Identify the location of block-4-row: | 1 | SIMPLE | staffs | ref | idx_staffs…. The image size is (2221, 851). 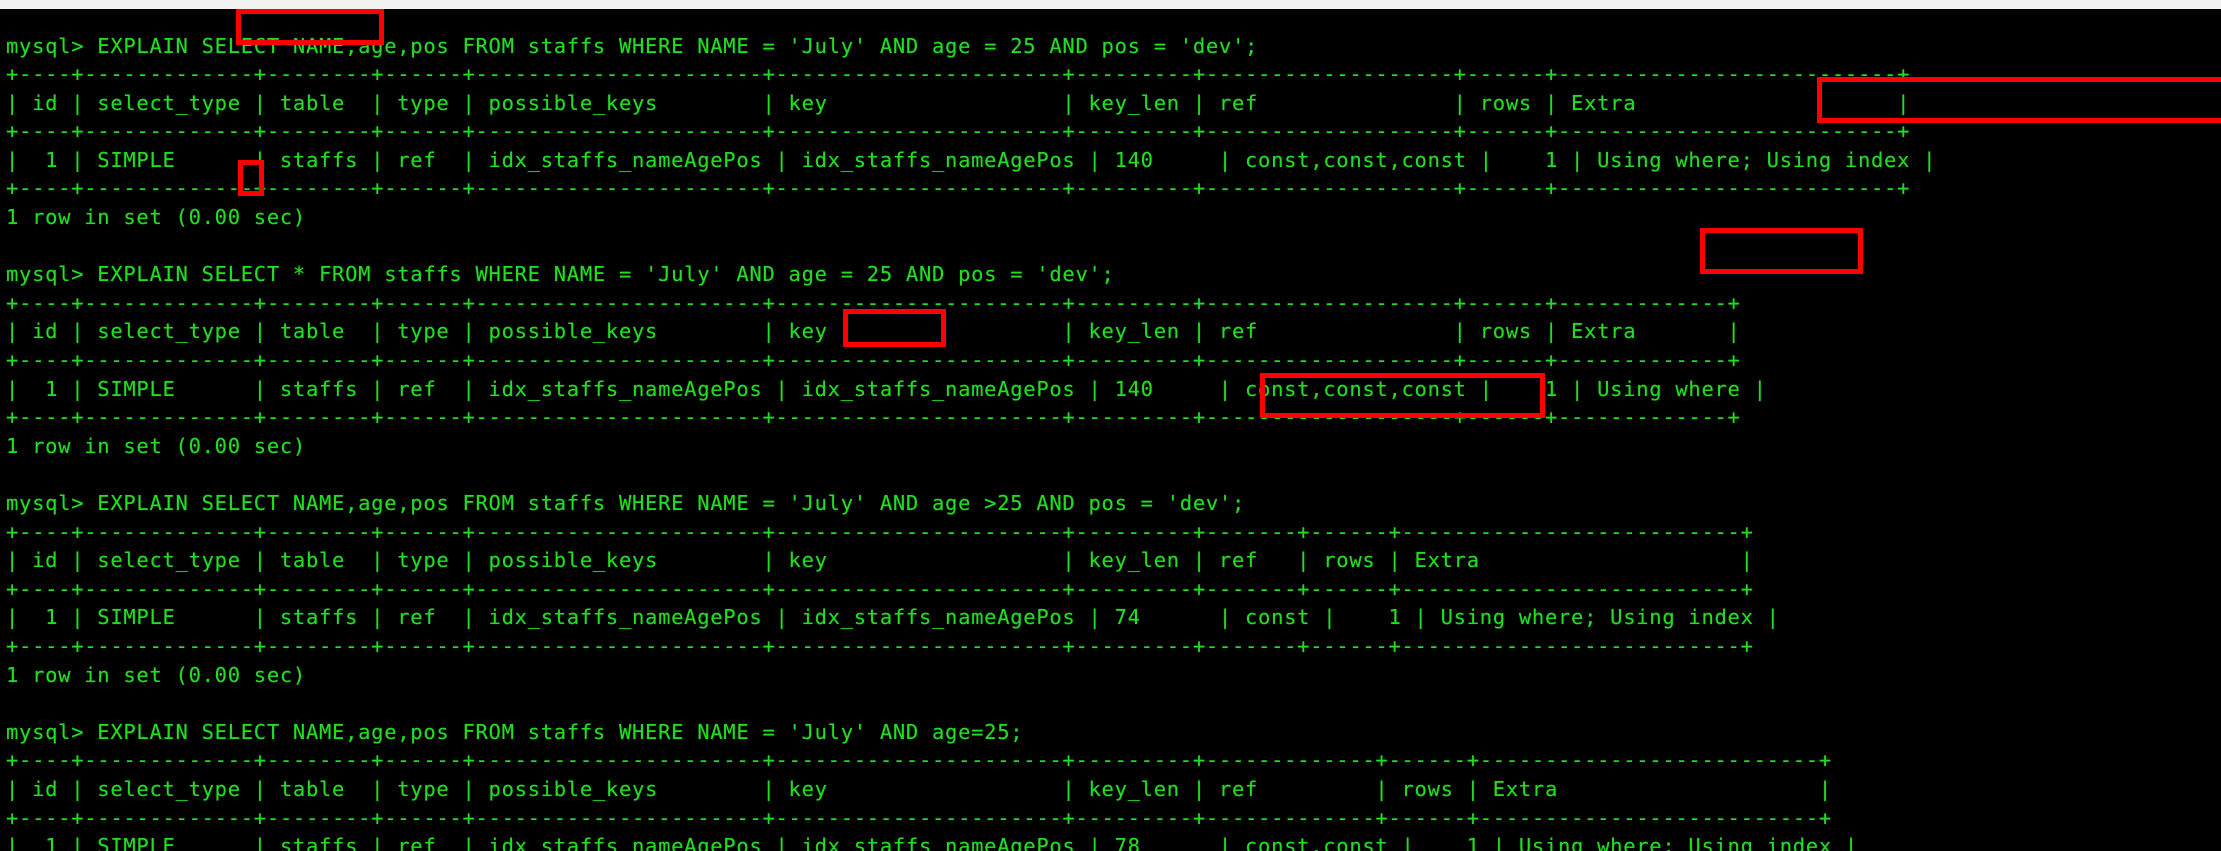
(932, 842).